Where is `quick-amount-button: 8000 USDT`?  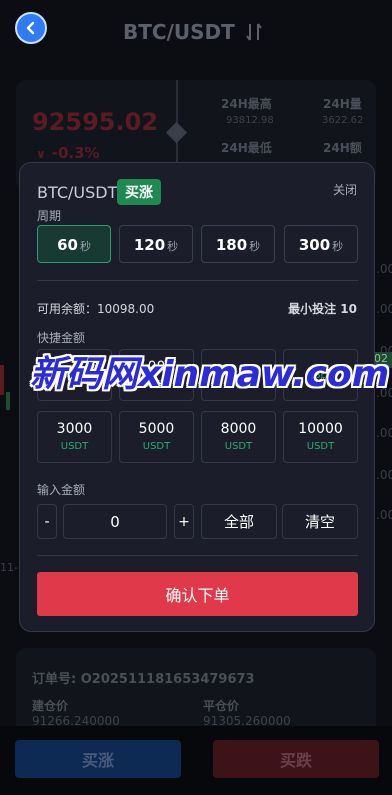
quick-amount-button: 8000 USDT is located at coordinates (238, 437).